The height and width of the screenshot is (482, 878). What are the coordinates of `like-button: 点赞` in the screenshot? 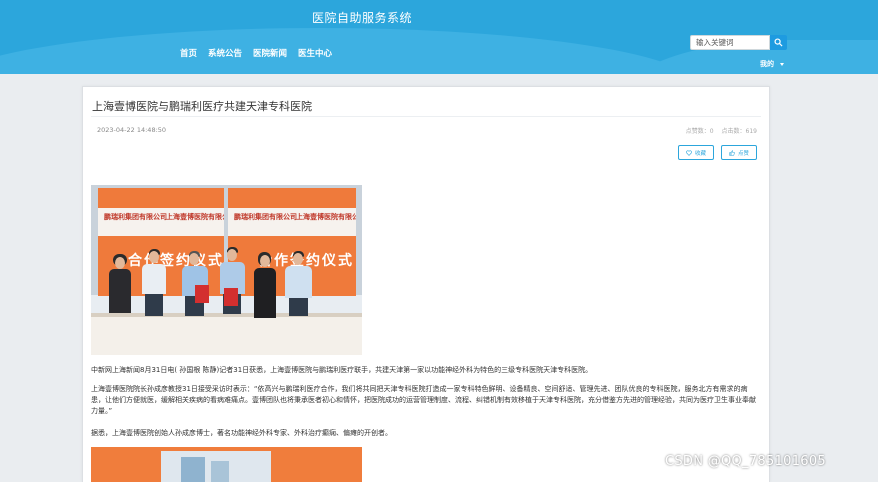 It's located at (739, 152).